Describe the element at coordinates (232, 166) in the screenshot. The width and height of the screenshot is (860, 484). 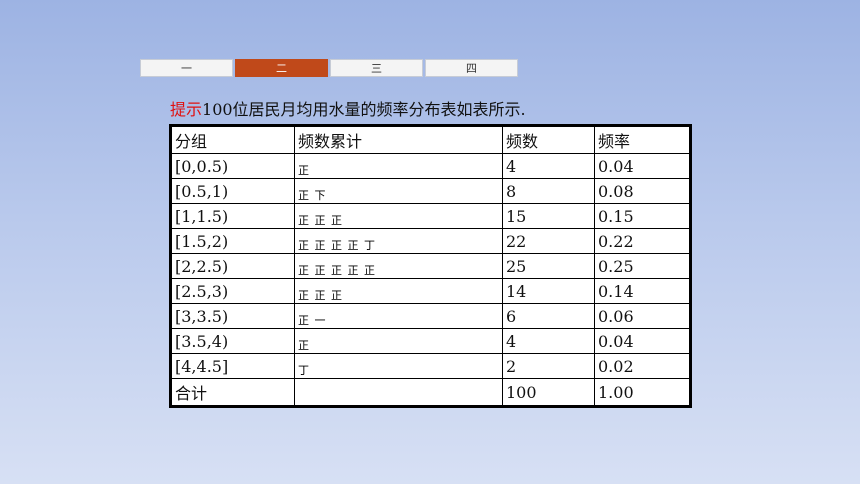
I see `group-cell: [0,0.5)` at that location.